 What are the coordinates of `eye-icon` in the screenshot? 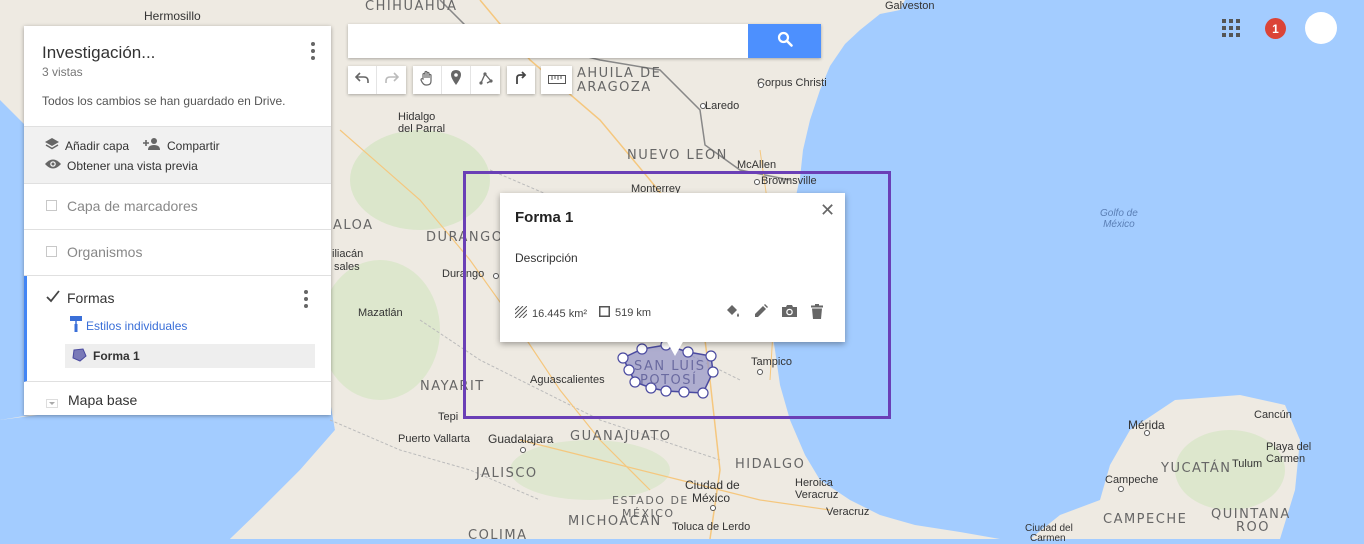 It's located at (53, 165).